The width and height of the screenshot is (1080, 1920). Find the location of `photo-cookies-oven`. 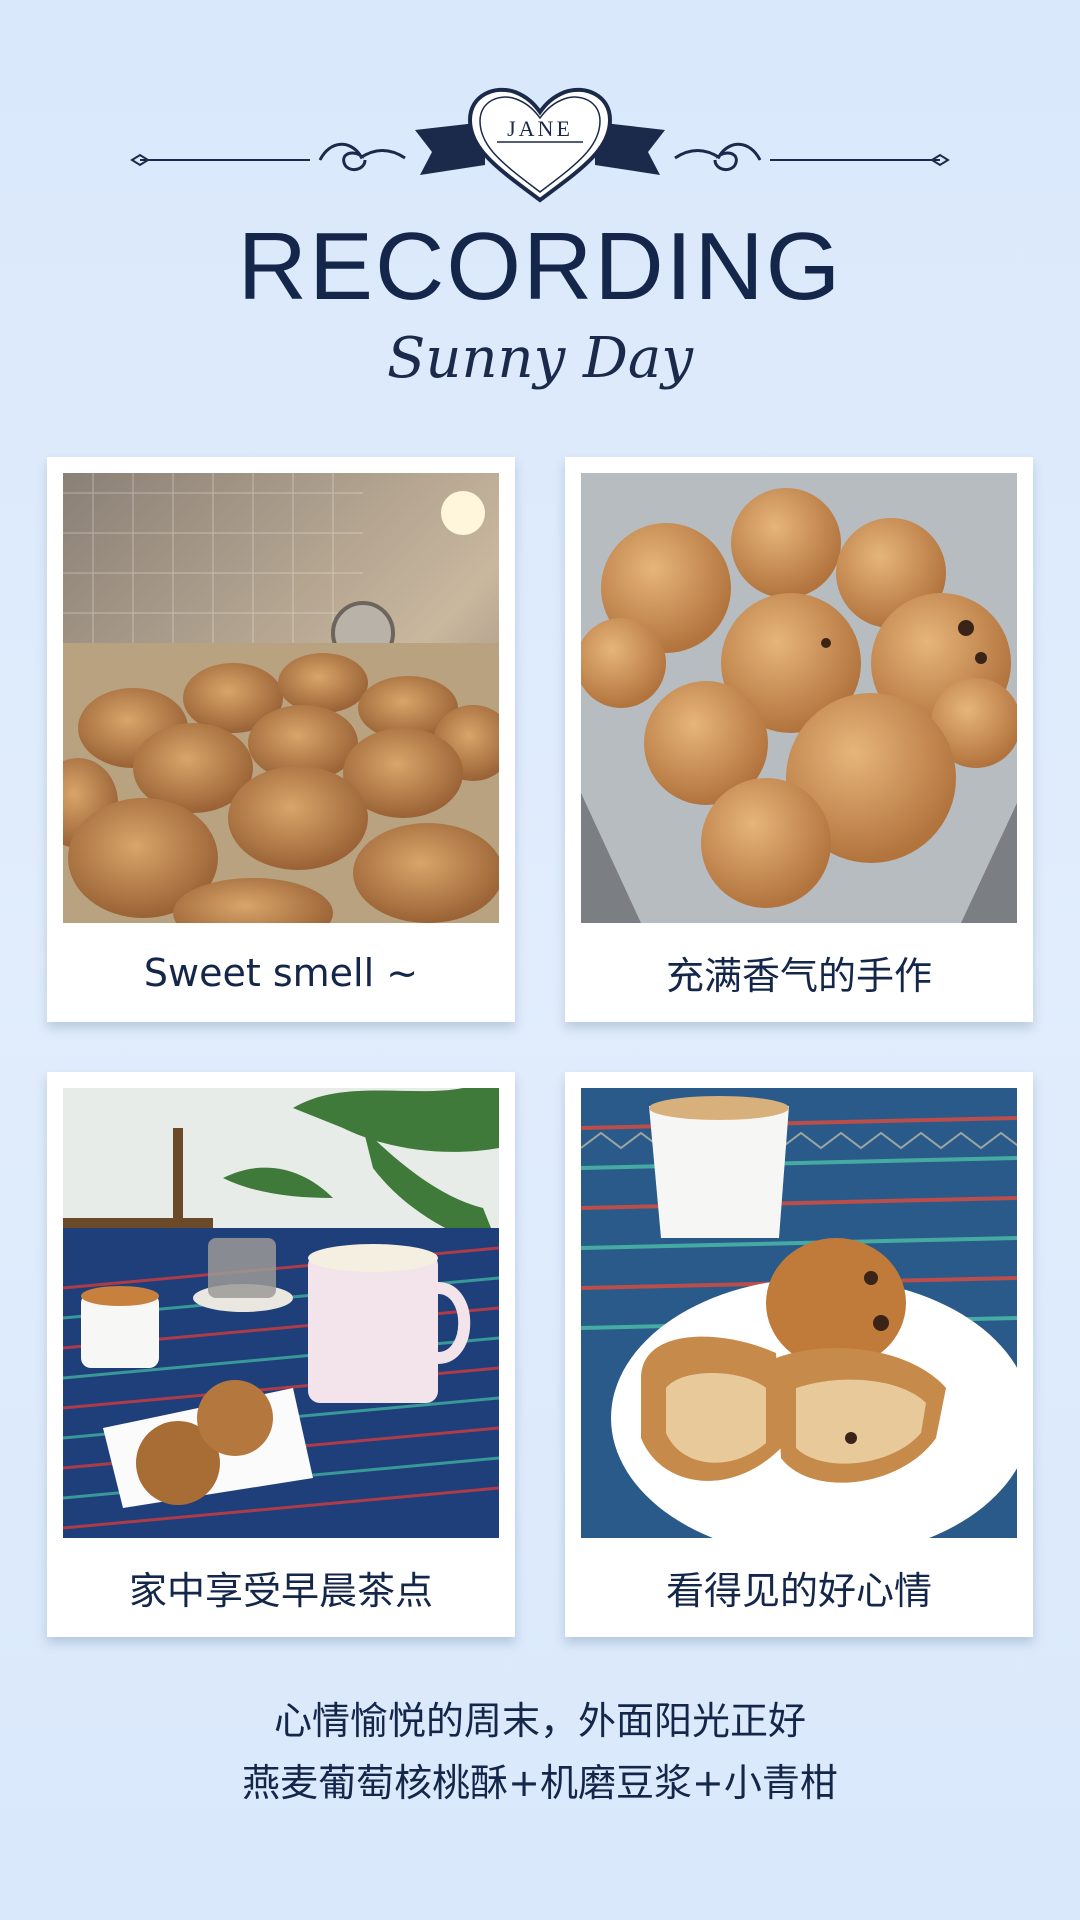

photo-cookies-oven is located at coordinates (281, 698).